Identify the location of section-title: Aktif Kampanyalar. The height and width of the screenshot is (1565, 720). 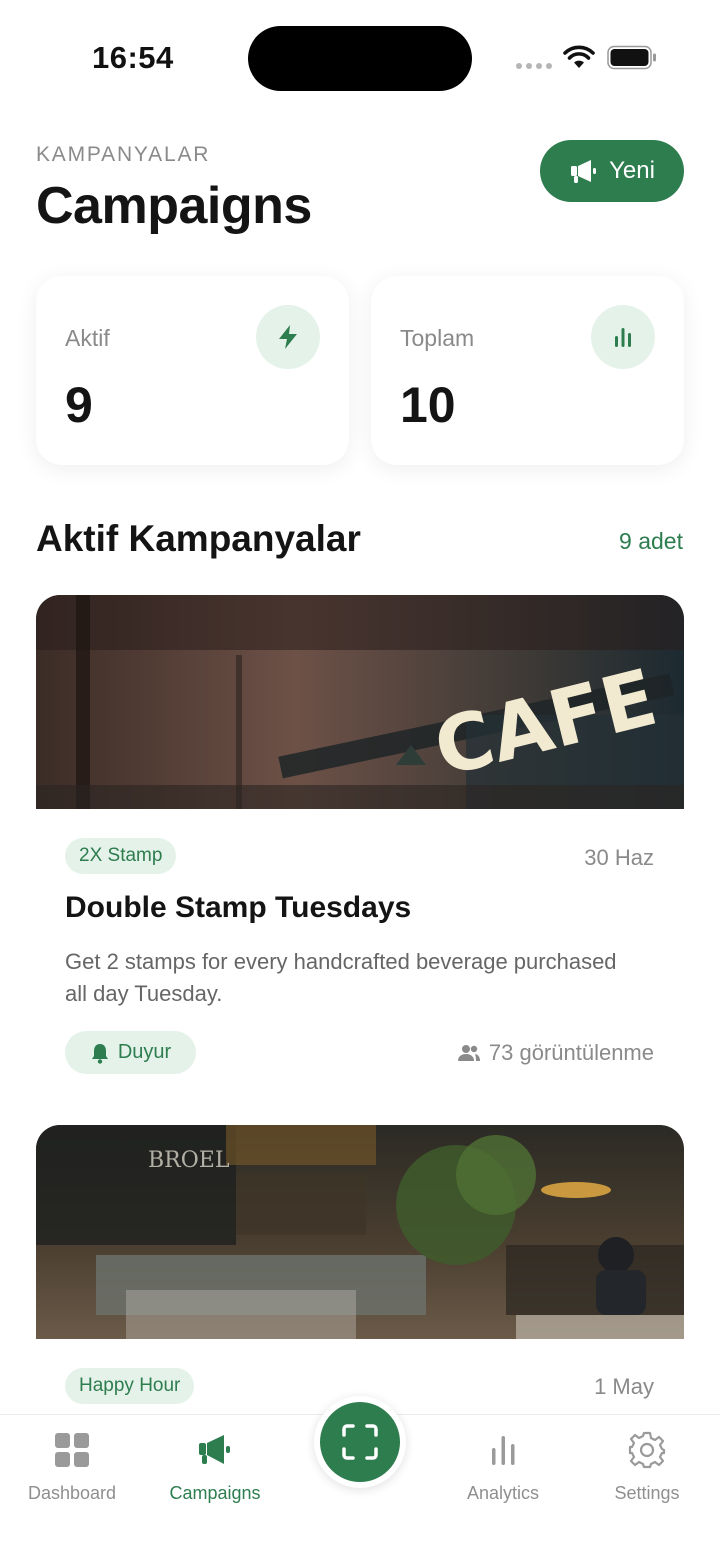
(198, 538).